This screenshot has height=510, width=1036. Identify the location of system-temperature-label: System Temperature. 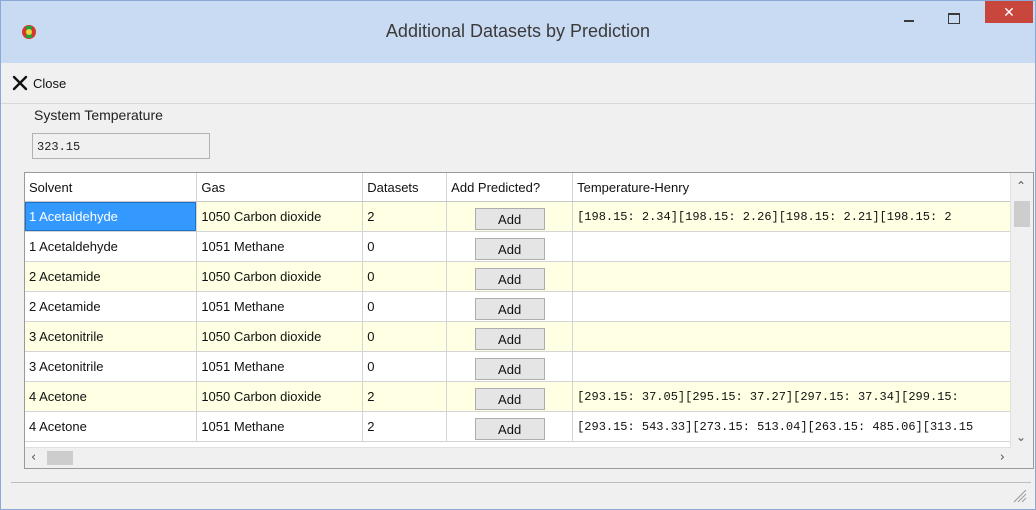
(98, 115).